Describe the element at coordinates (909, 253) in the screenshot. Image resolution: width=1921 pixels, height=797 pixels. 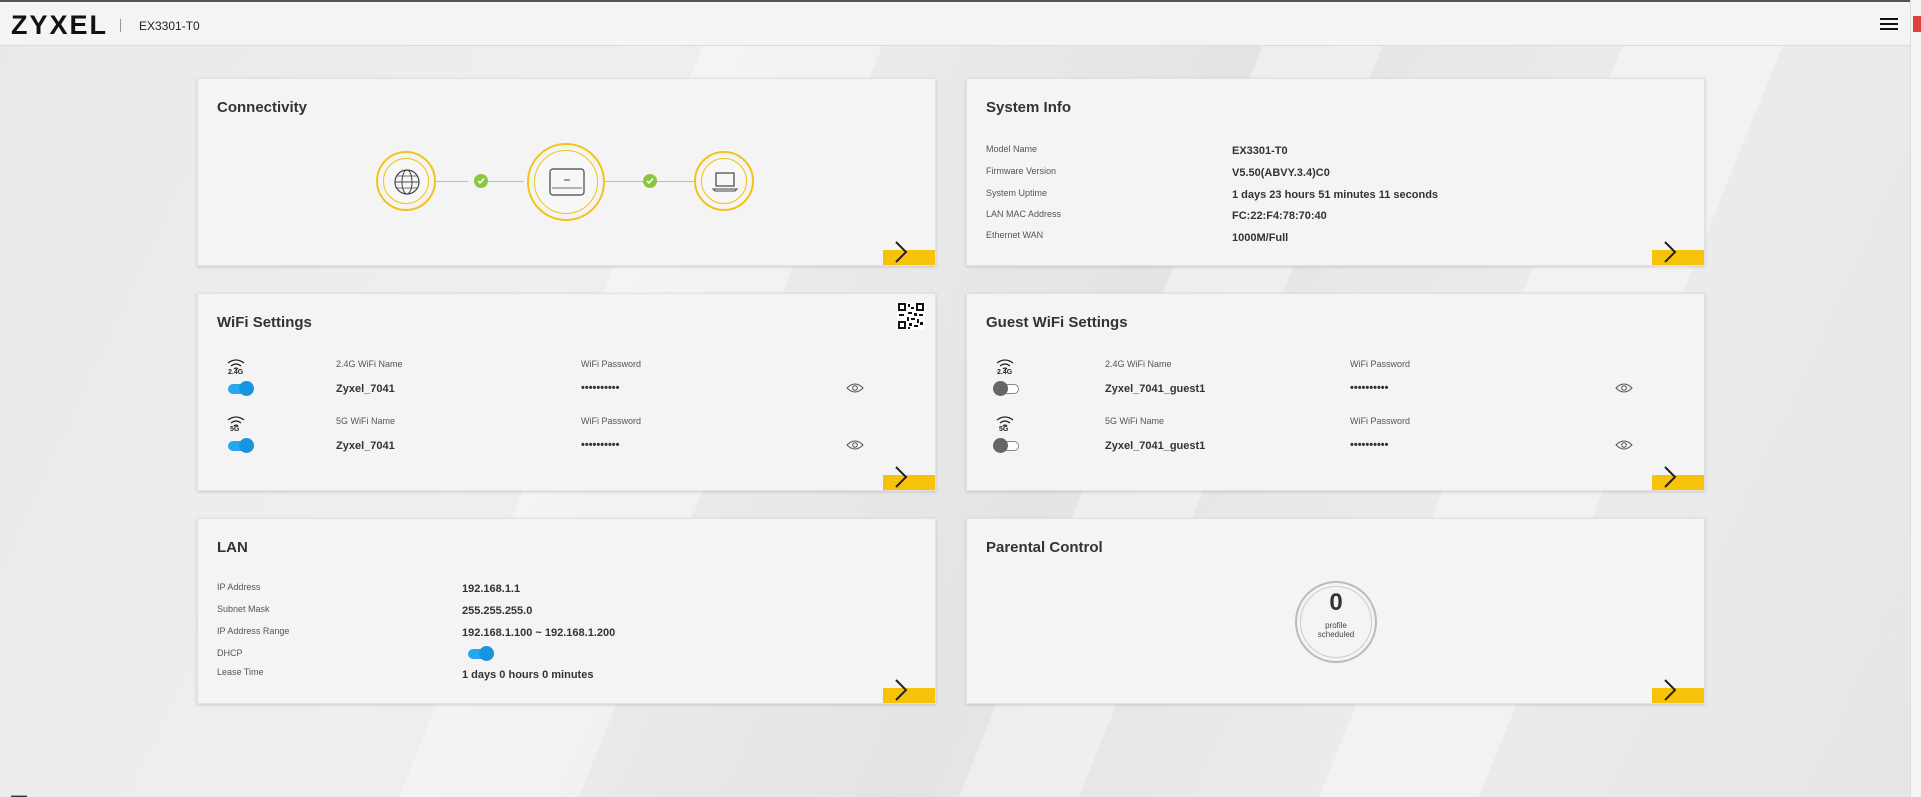
I see `connectivity-more-button` at that location.